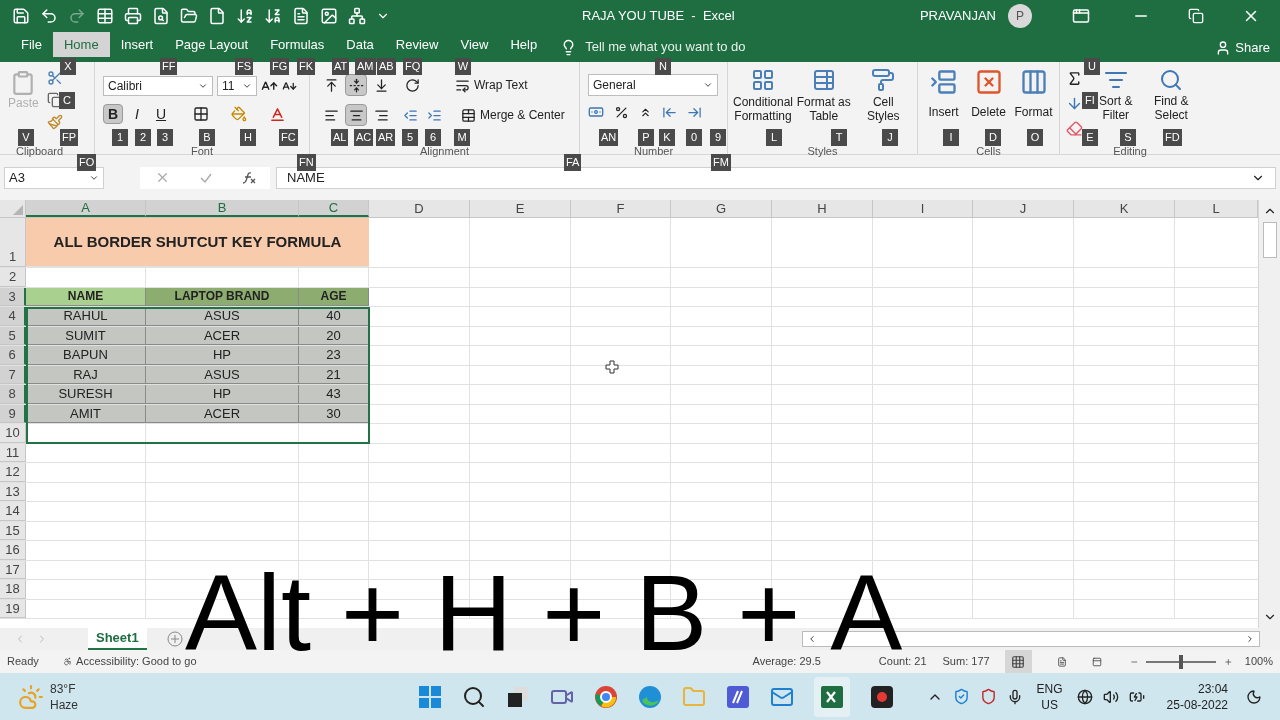 The height and width of the screenshot is (720, 1280). I want to click on percent-icon, so click(621, 112).